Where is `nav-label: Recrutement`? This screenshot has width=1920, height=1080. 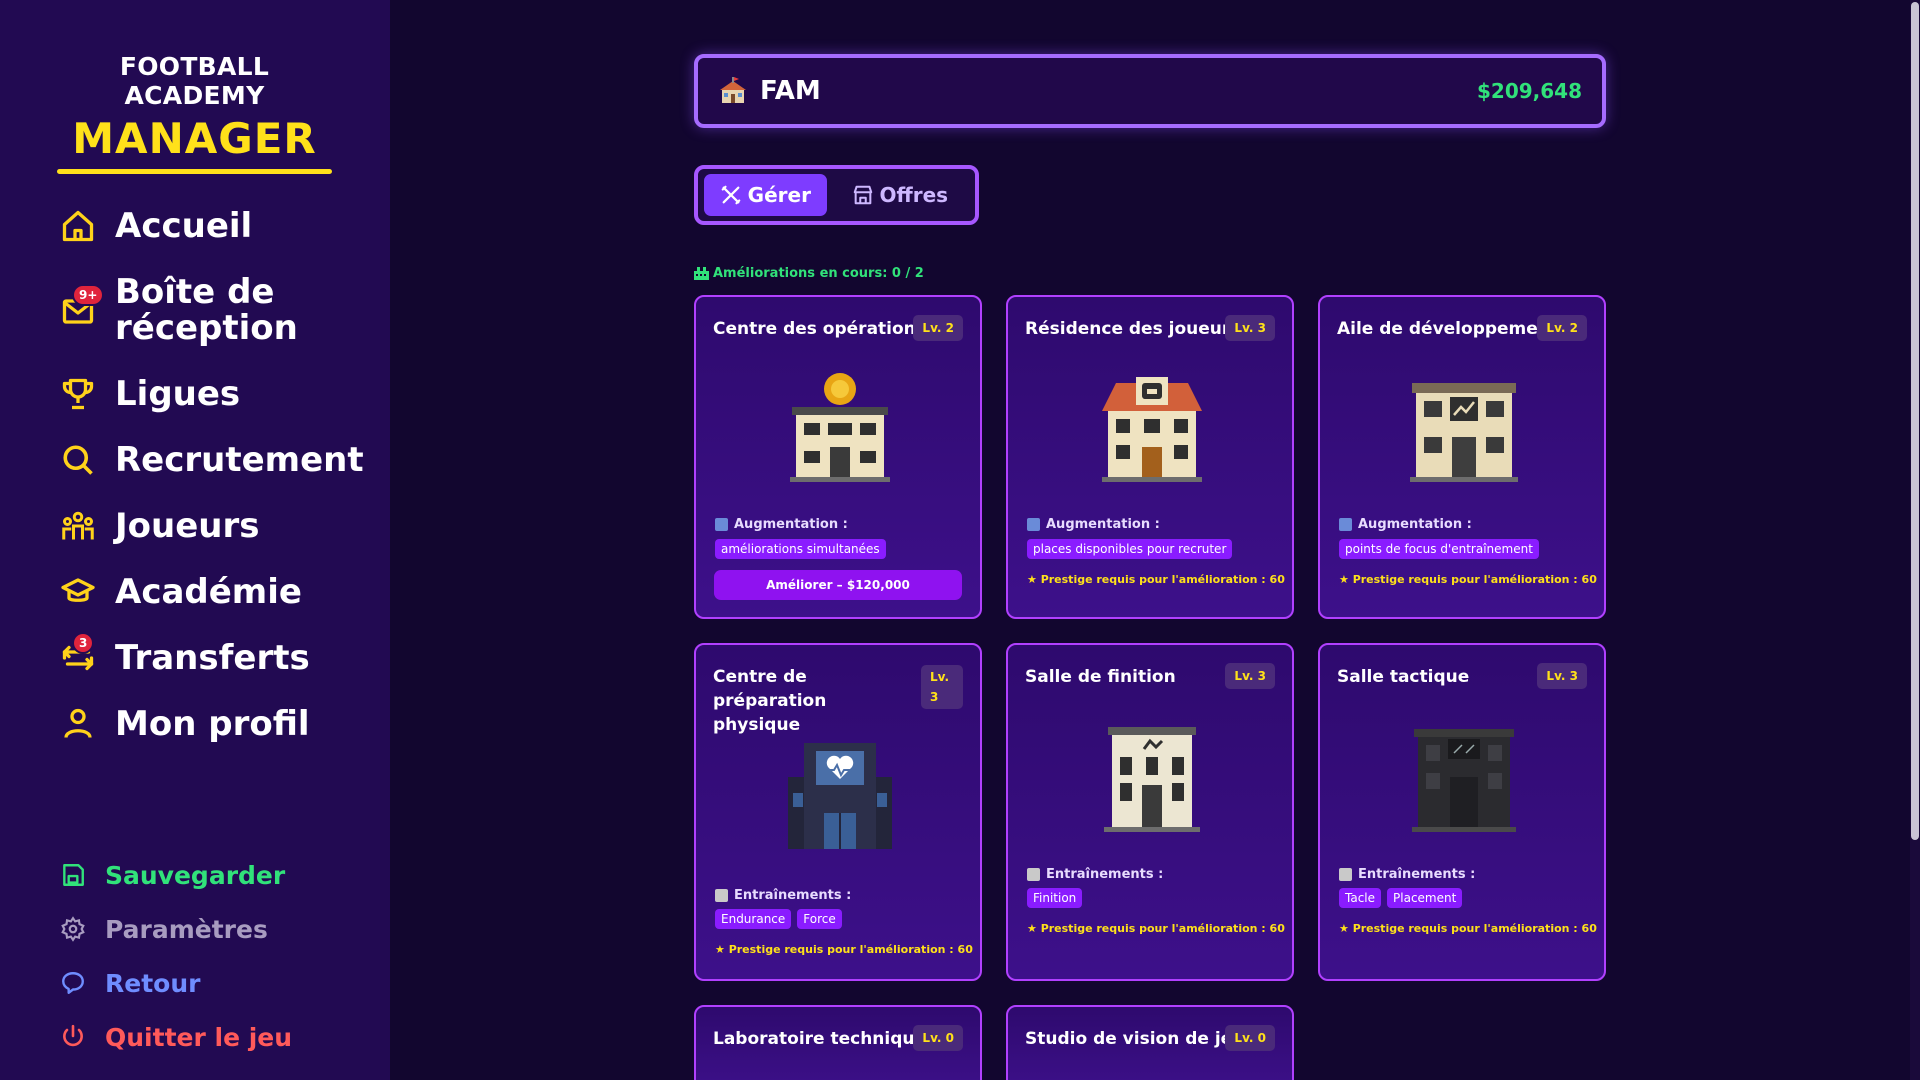
nav-label: Recrutement is located at coordinates (239, 460).